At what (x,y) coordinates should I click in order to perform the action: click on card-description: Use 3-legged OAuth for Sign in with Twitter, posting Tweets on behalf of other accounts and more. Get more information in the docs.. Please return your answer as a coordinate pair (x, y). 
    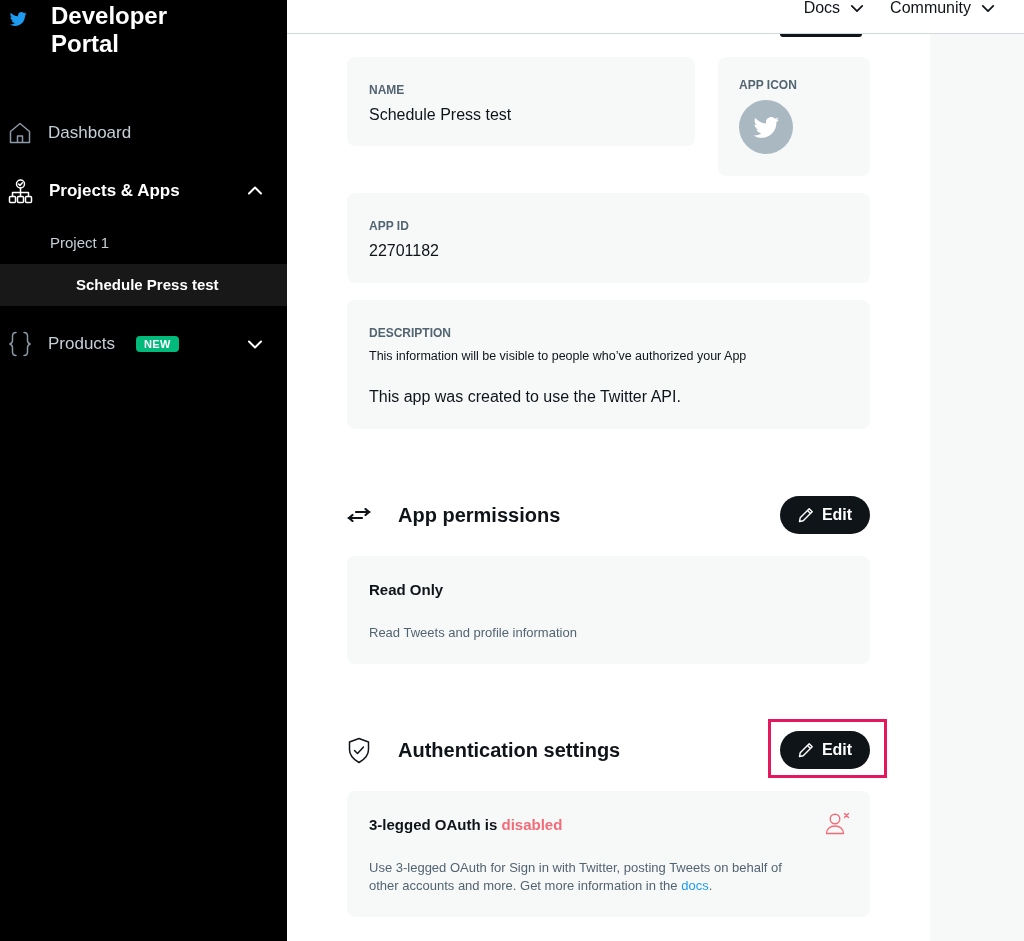
    Looking at the image, I should click on (576, 877).